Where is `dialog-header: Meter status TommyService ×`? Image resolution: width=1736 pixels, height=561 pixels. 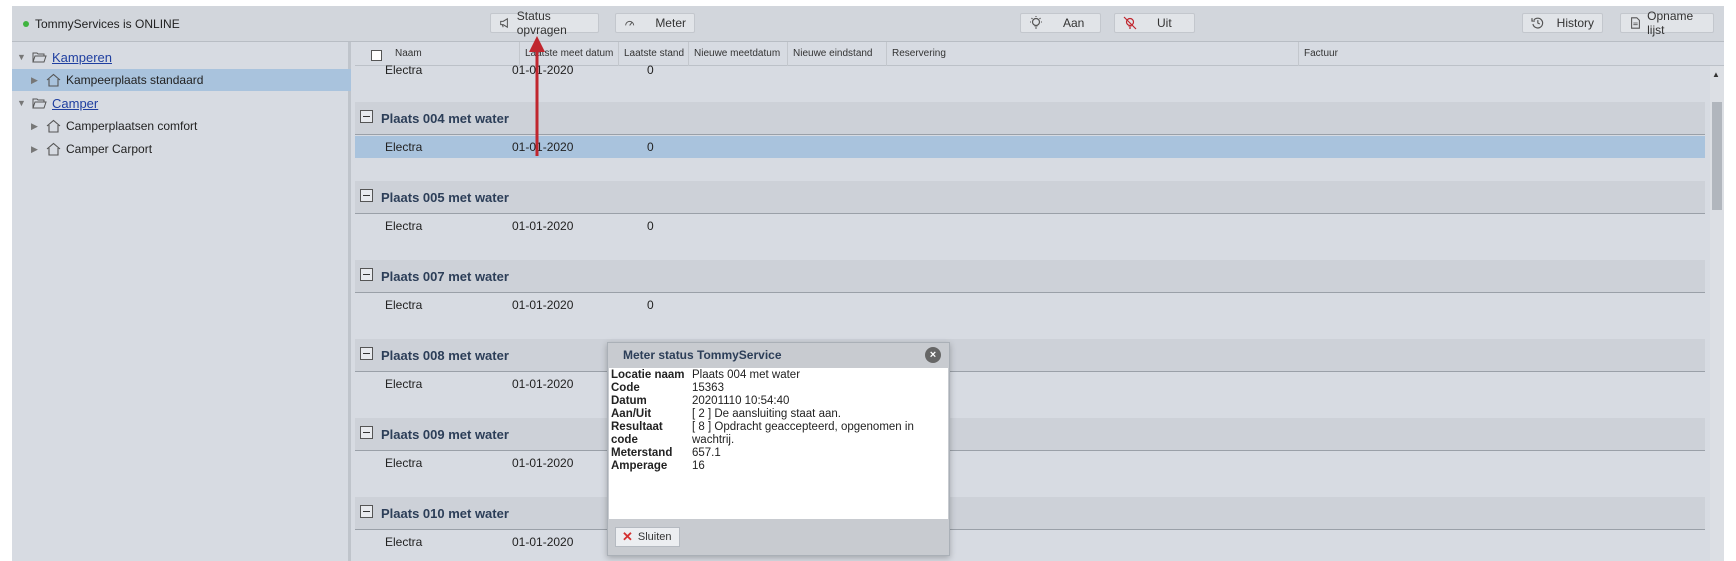
dialog-header: Meter status TommyService × is located at coordinates (778, 355).